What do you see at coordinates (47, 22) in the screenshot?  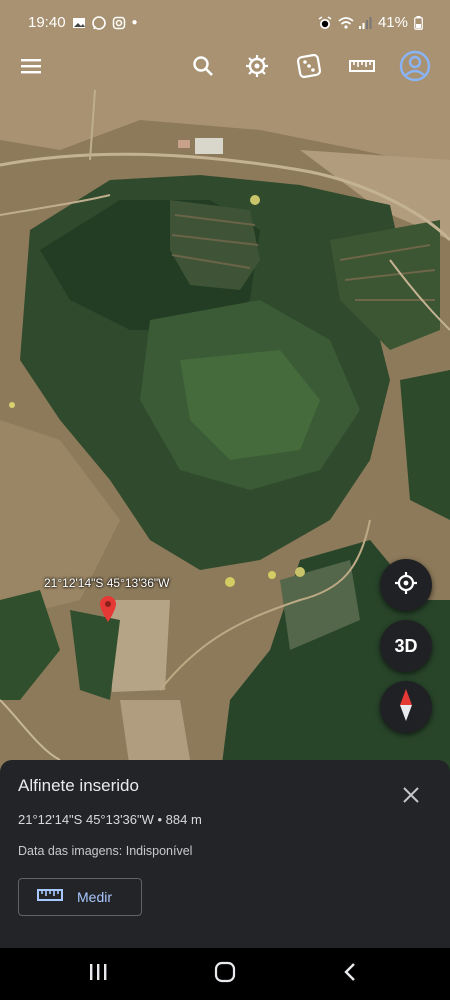 I see `status-time: 19:40` at bounding box center [47, 22].